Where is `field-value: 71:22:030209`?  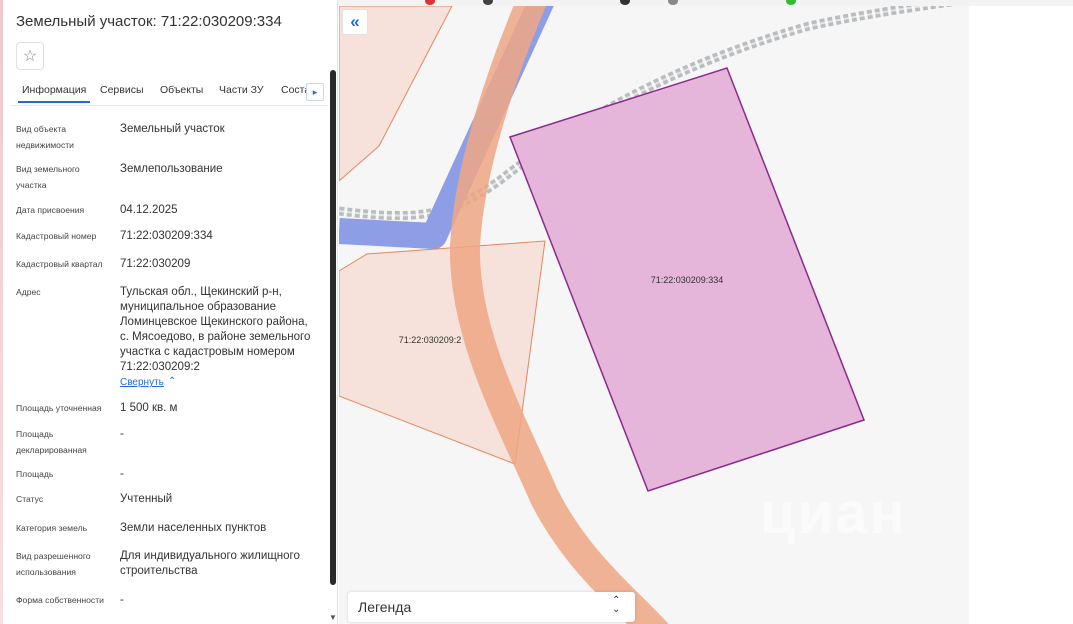
field-value: 71:22:030209 is located at coordinates (155, 264).